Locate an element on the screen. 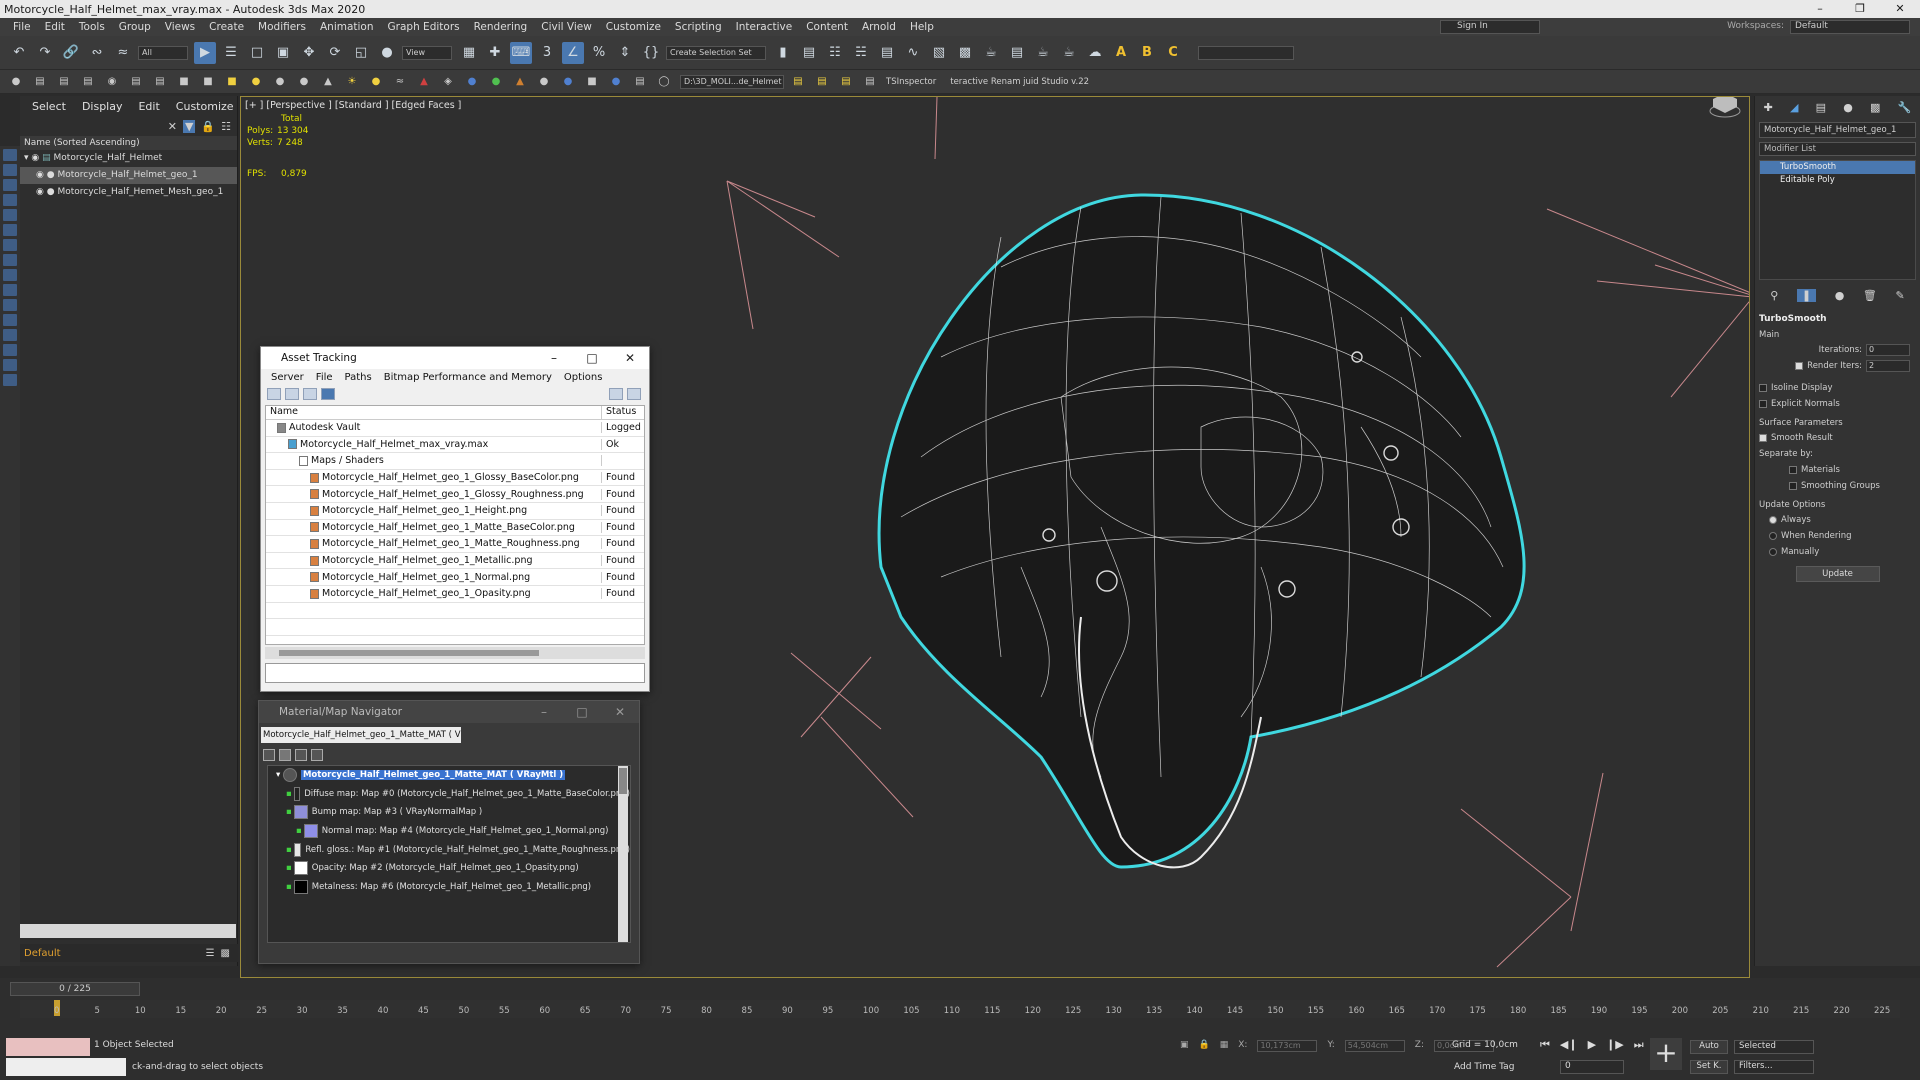 This screenshot has width=1920, height=1080. tab-select: Select is located at coordinates (49, 106).